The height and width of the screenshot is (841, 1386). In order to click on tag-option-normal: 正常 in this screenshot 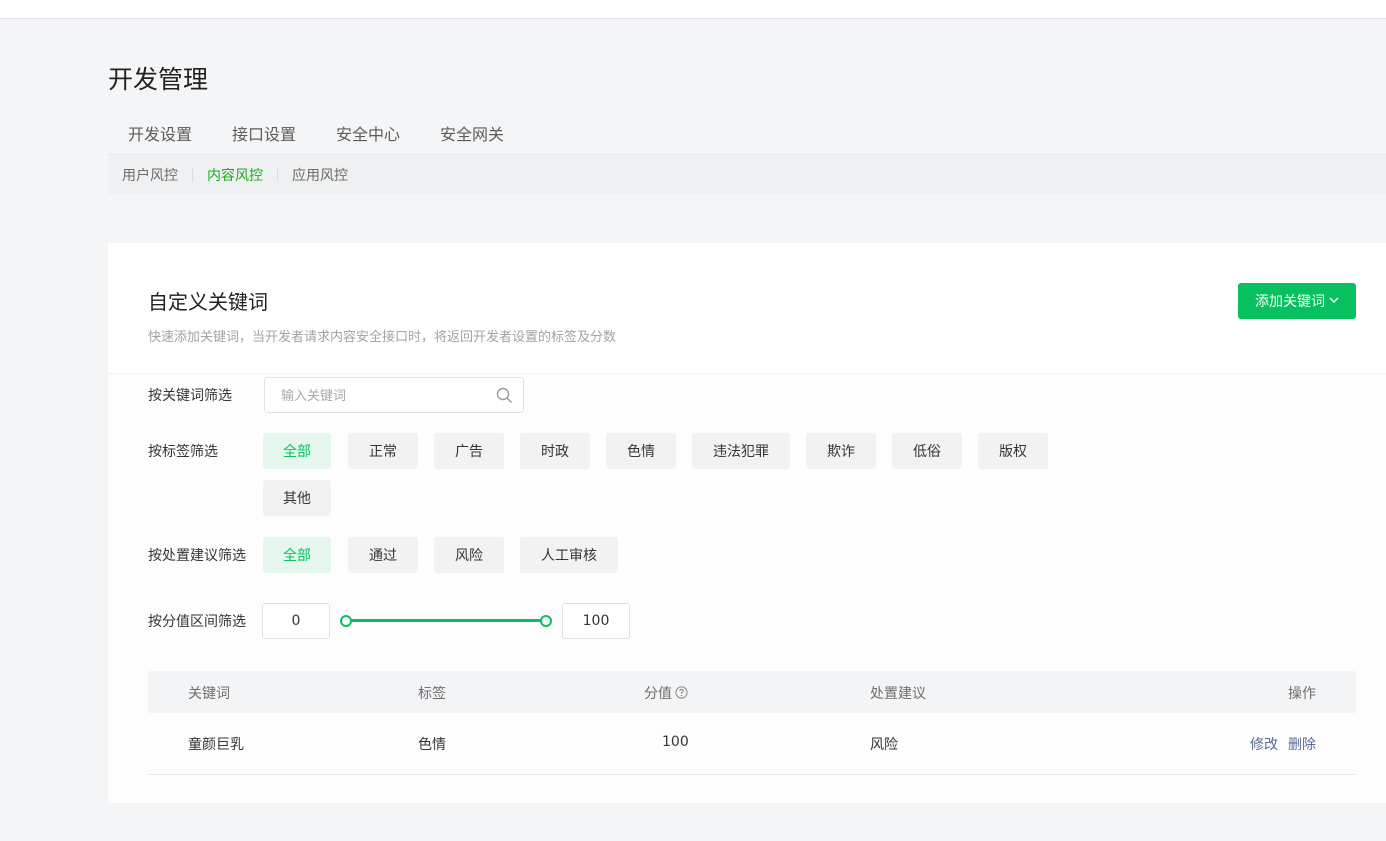, I will do `click(383, 451)`.